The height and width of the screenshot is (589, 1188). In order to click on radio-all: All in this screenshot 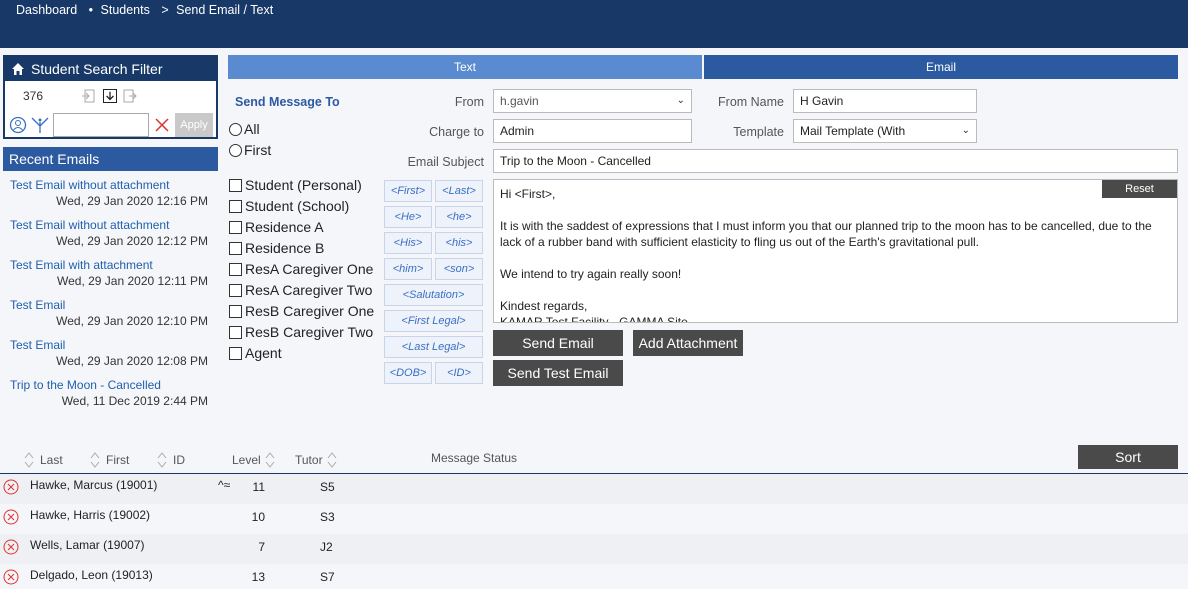, I will do `click(244, 129)`.